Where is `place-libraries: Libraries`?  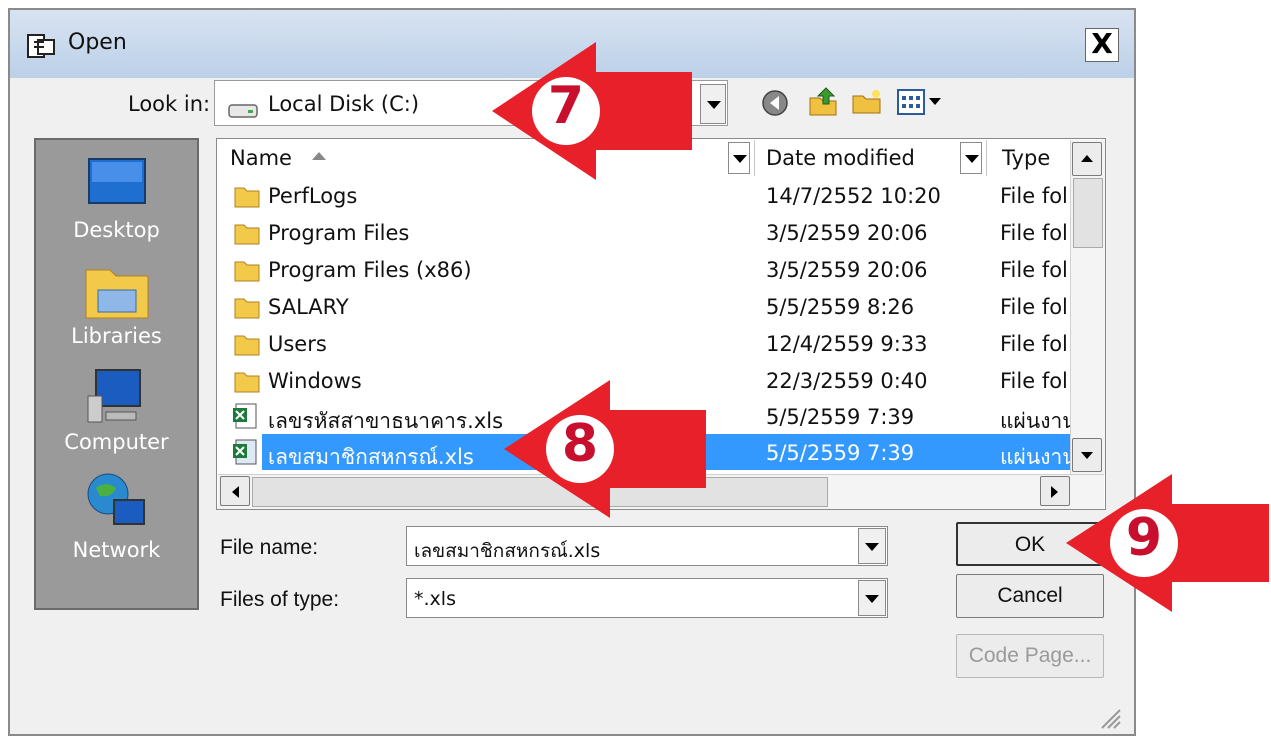 place-libraries: Libraries is located at coordinates (116, 336).